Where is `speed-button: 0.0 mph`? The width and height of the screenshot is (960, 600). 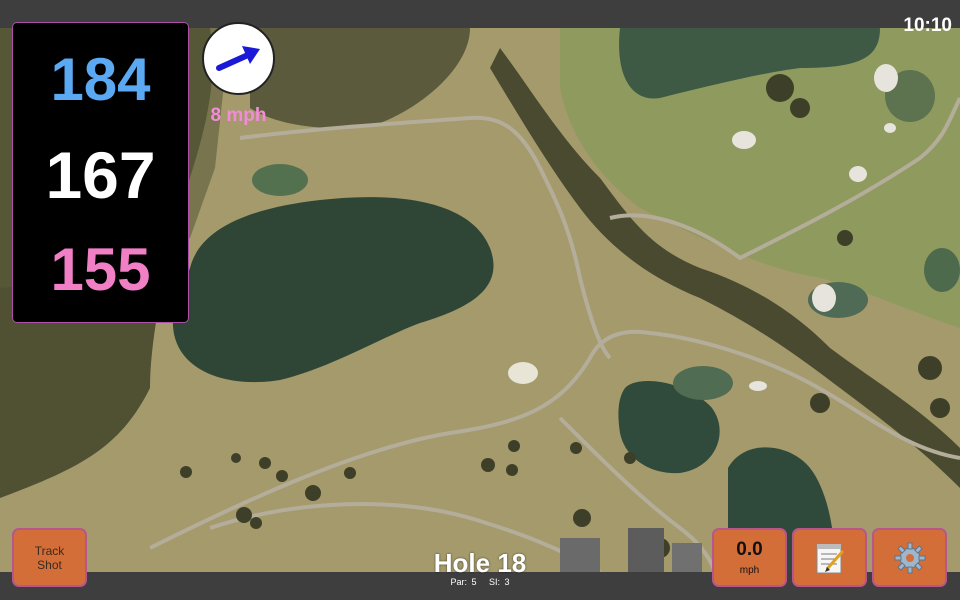 speed-button: 0.0 mph is located at coordinates (749, 557).